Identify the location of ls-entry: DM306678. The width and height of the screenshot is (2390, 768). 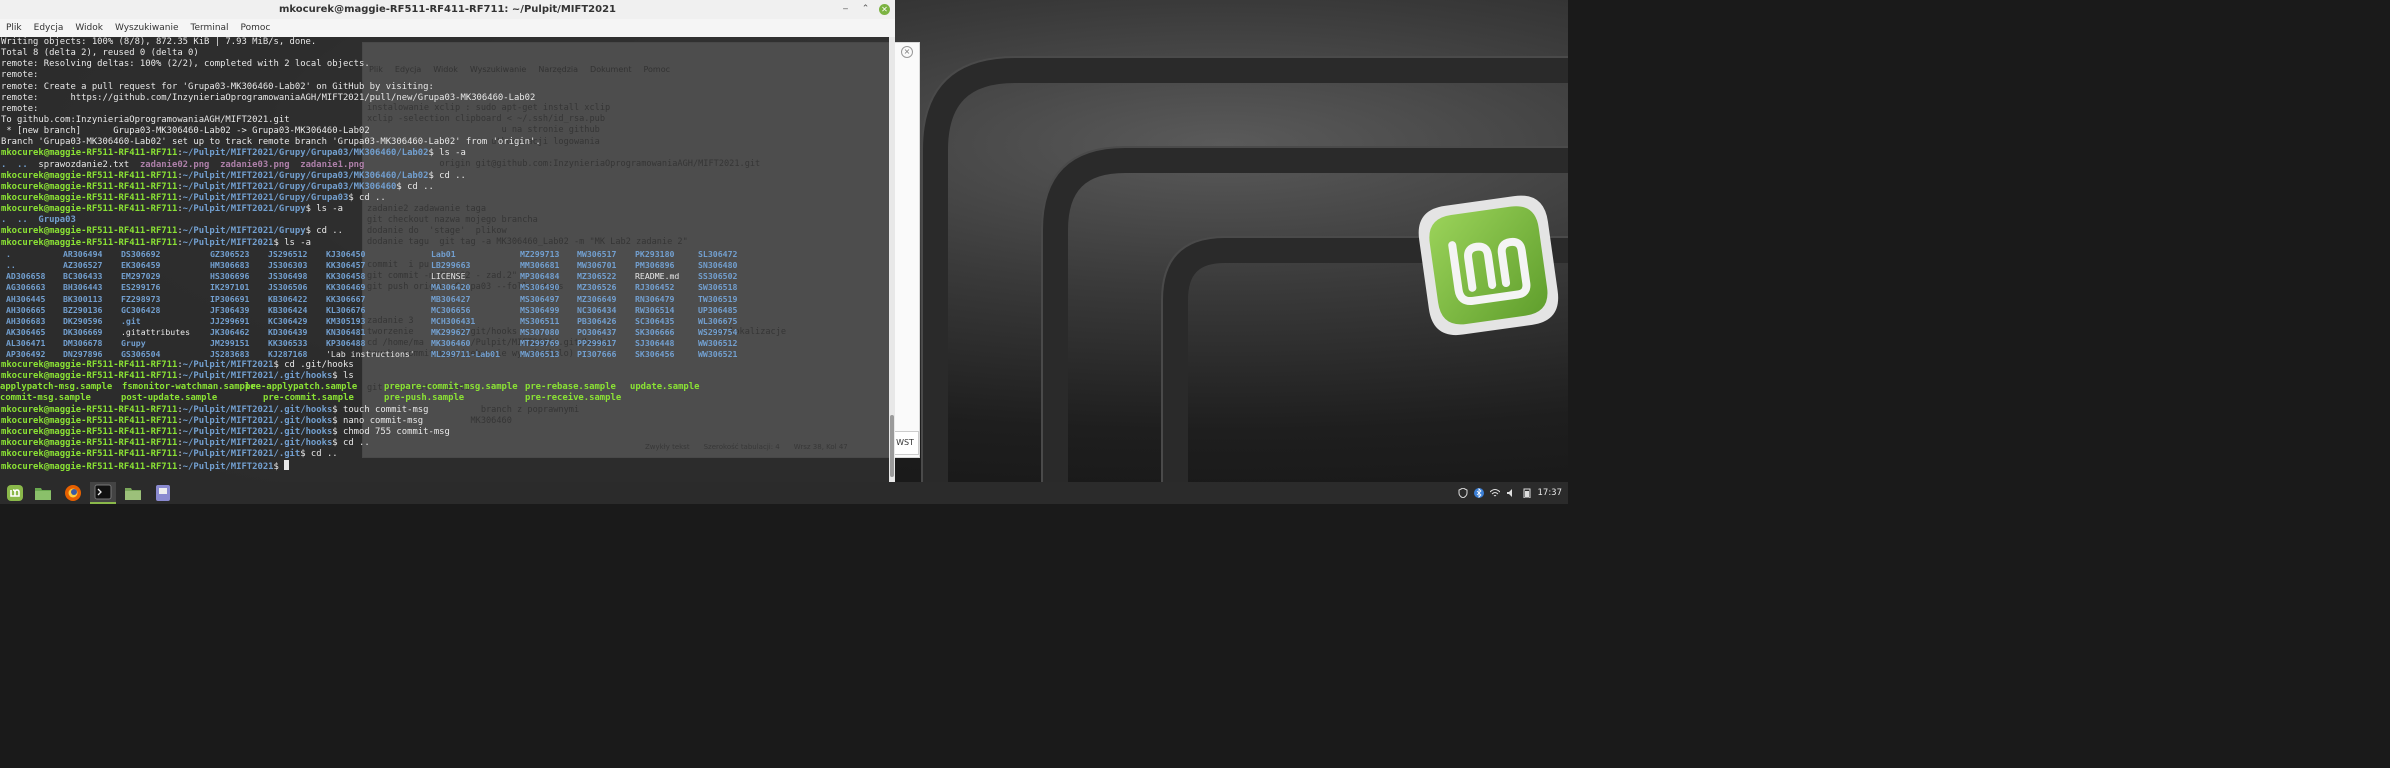
(83, 343).